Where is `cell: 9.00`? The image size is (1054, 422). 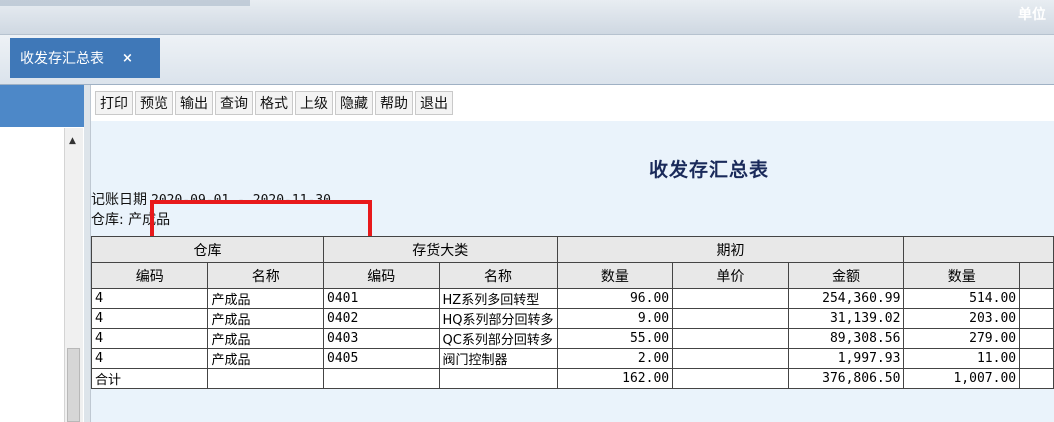
cell: 9.00 is located at coordinates (615, 318).